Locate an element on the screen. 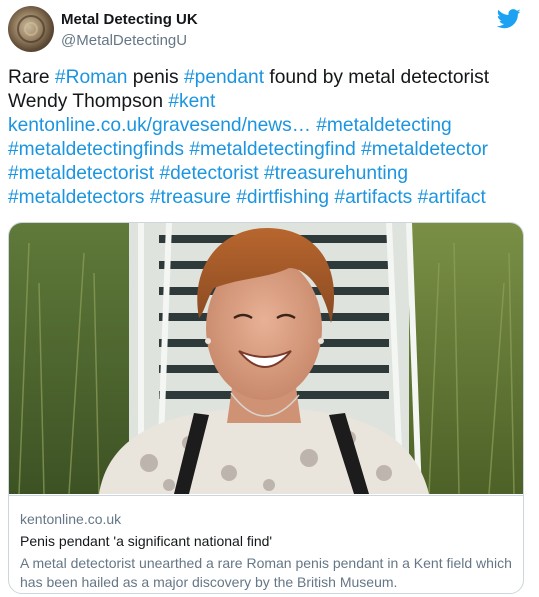 This screenshot has width=539, height=597. author-handle: @MetalDetectingU is located at coordinates (124, 40).